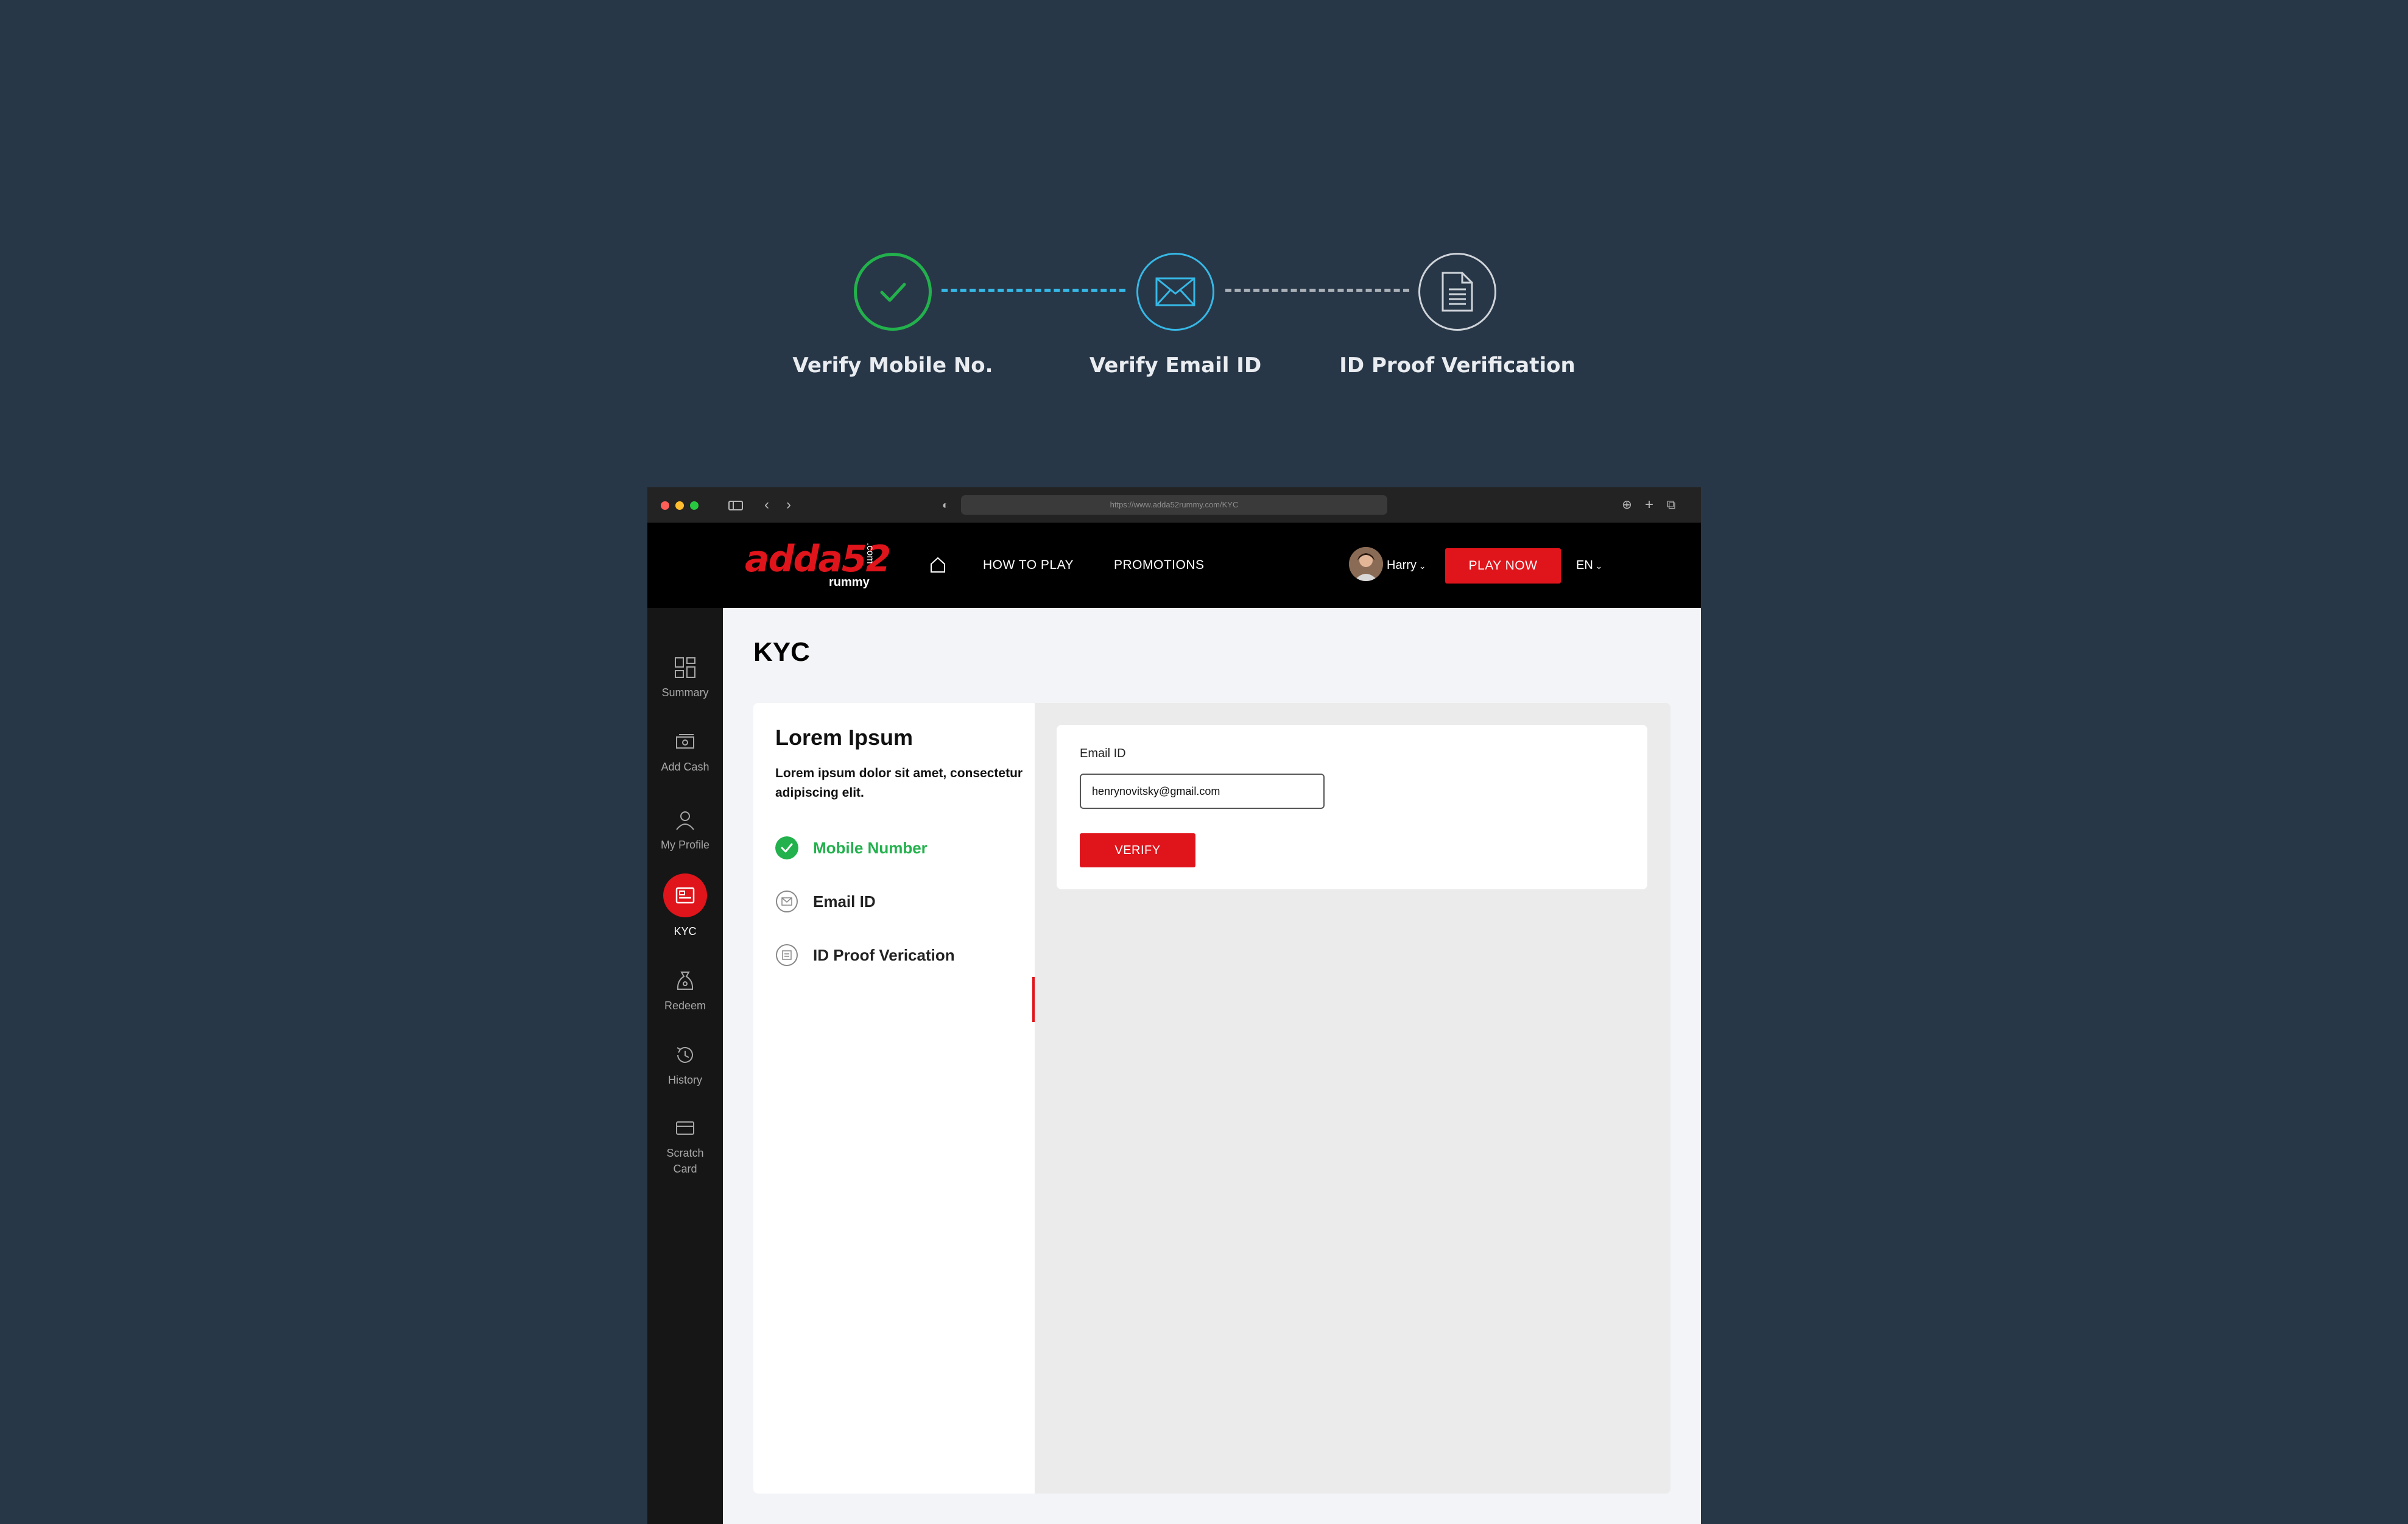 This screenshot has width=2408, height=1524. I want to click on sidebar-item-label: History, so click(684, 1080).